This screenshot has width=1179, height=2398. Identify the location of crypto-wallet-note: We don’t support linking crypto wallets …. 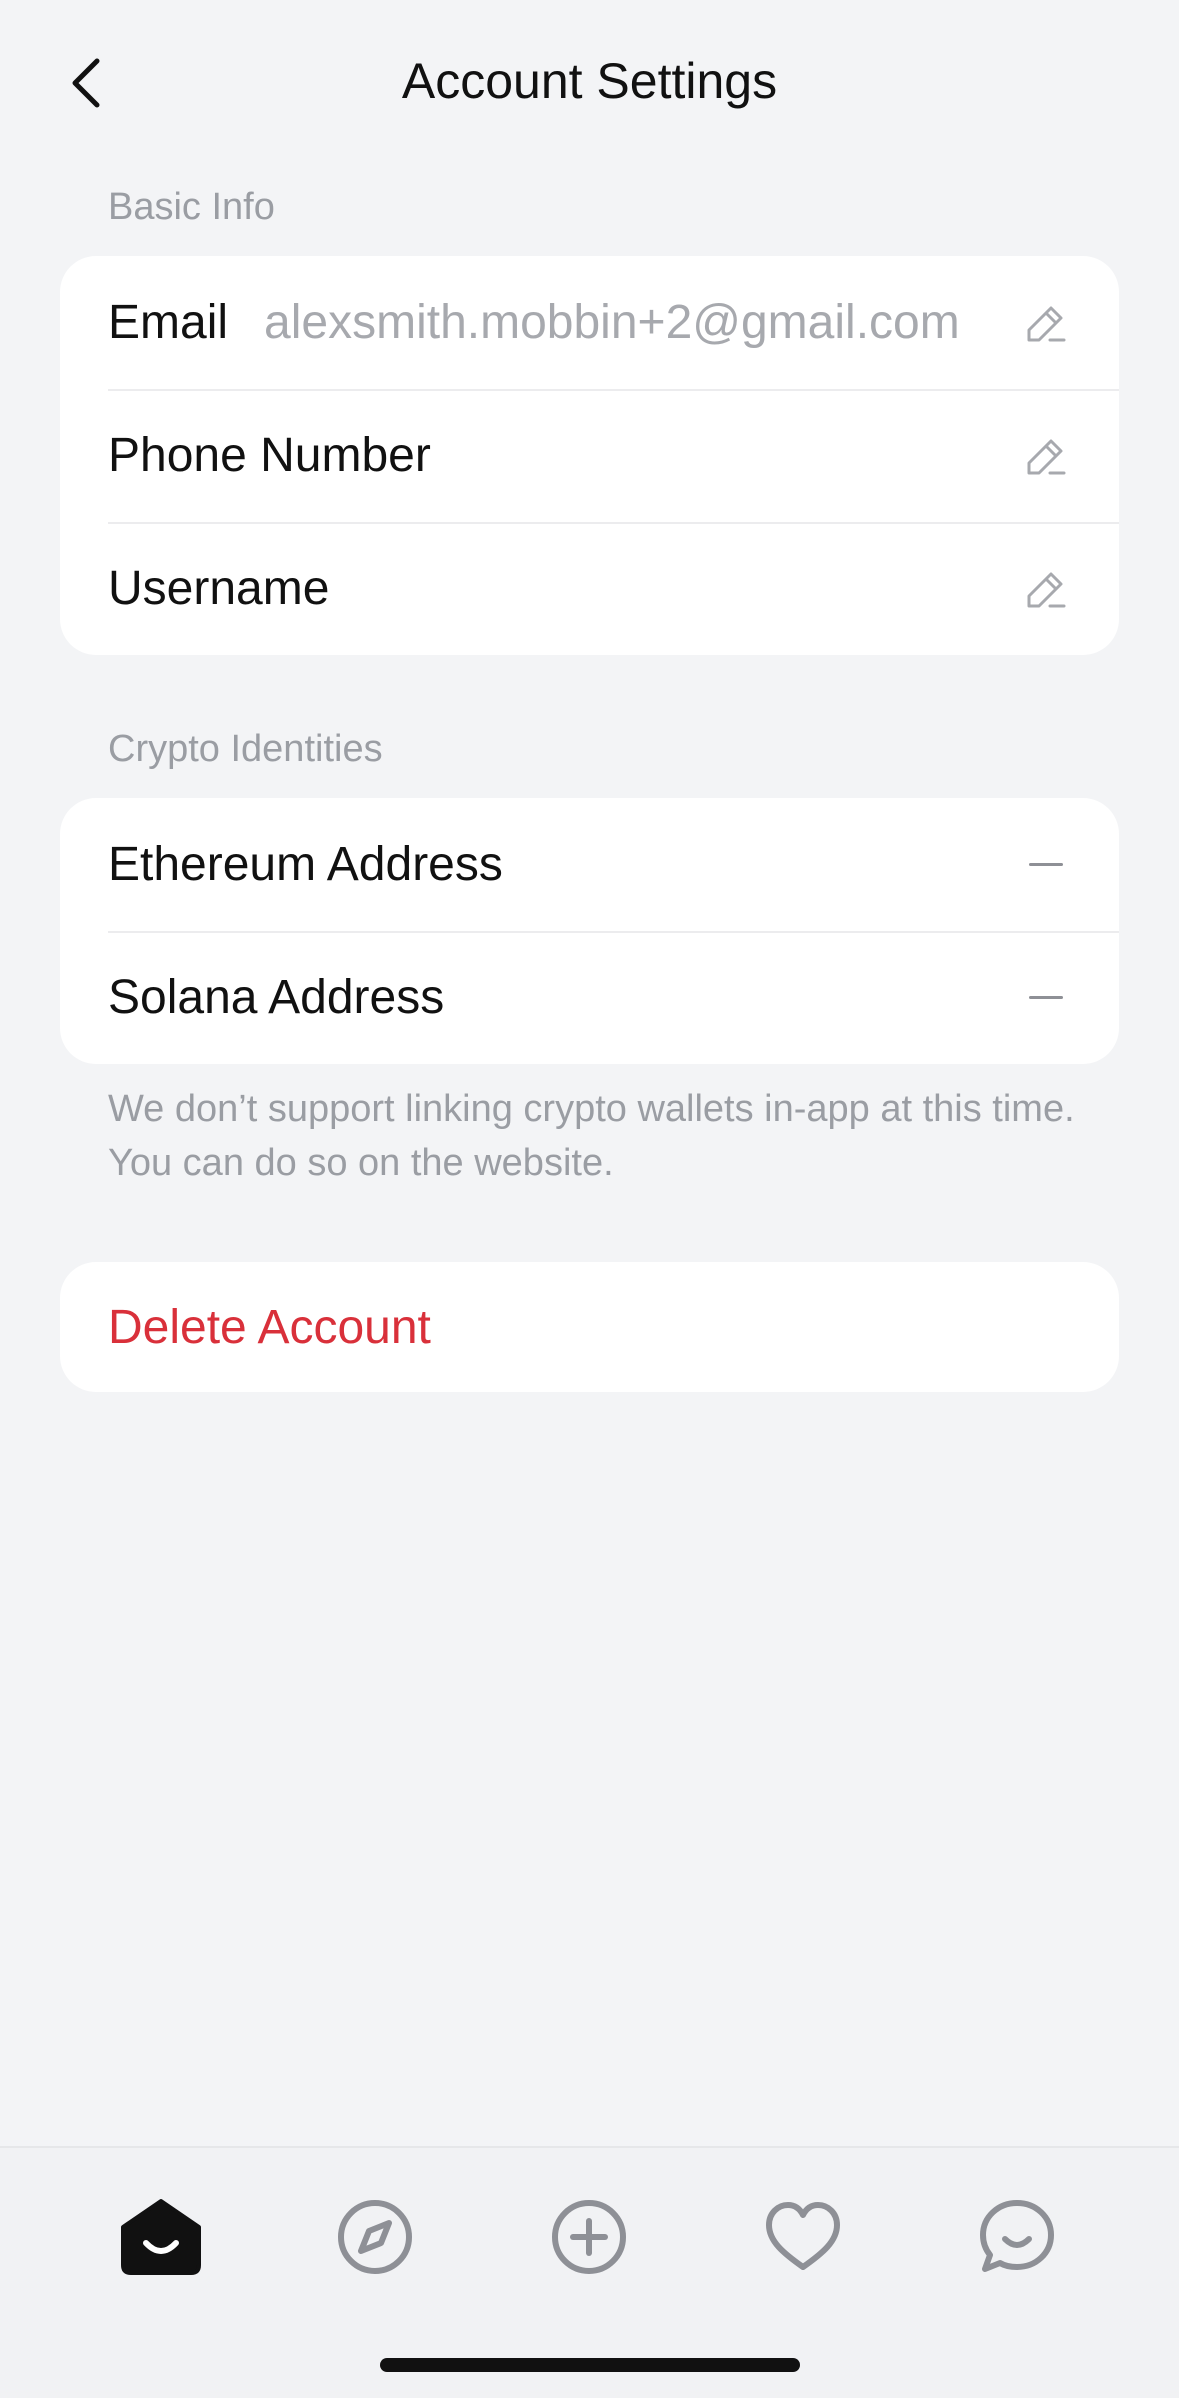
(591, 1136).